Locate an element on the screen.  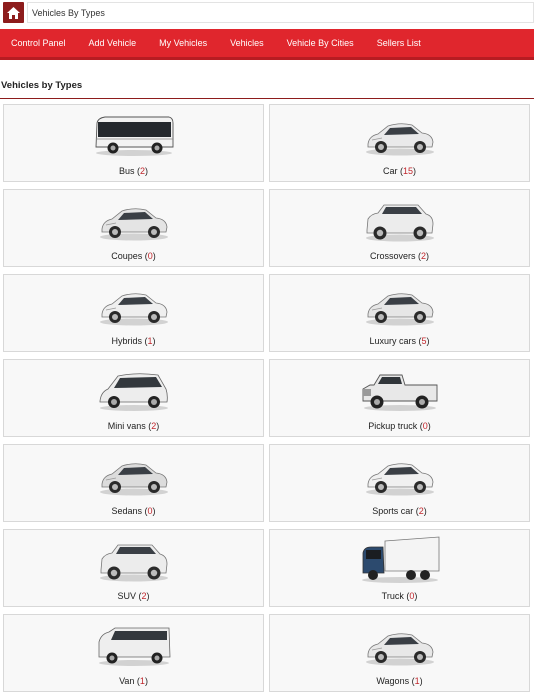
home-icon is located at coordinates (13, 13).